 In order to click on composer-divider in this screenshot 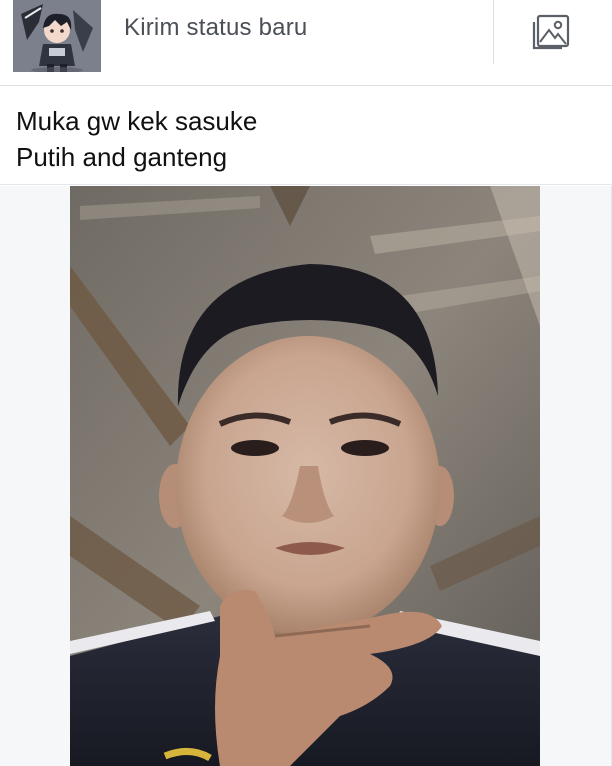, I will do `click(493, 32)`.